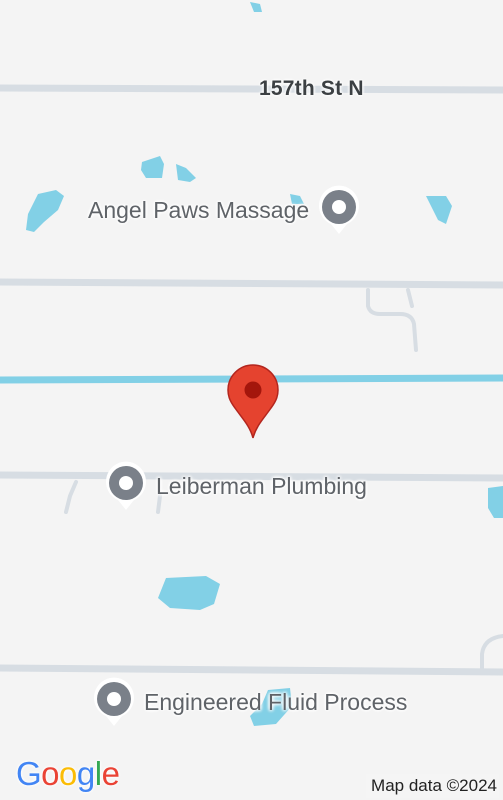 The width and height of the screenshot is (503, 800). Describe the element at coordinates (199, 209) in the screenshot. I see `poi-label: Angel Paws Massage` at that location.